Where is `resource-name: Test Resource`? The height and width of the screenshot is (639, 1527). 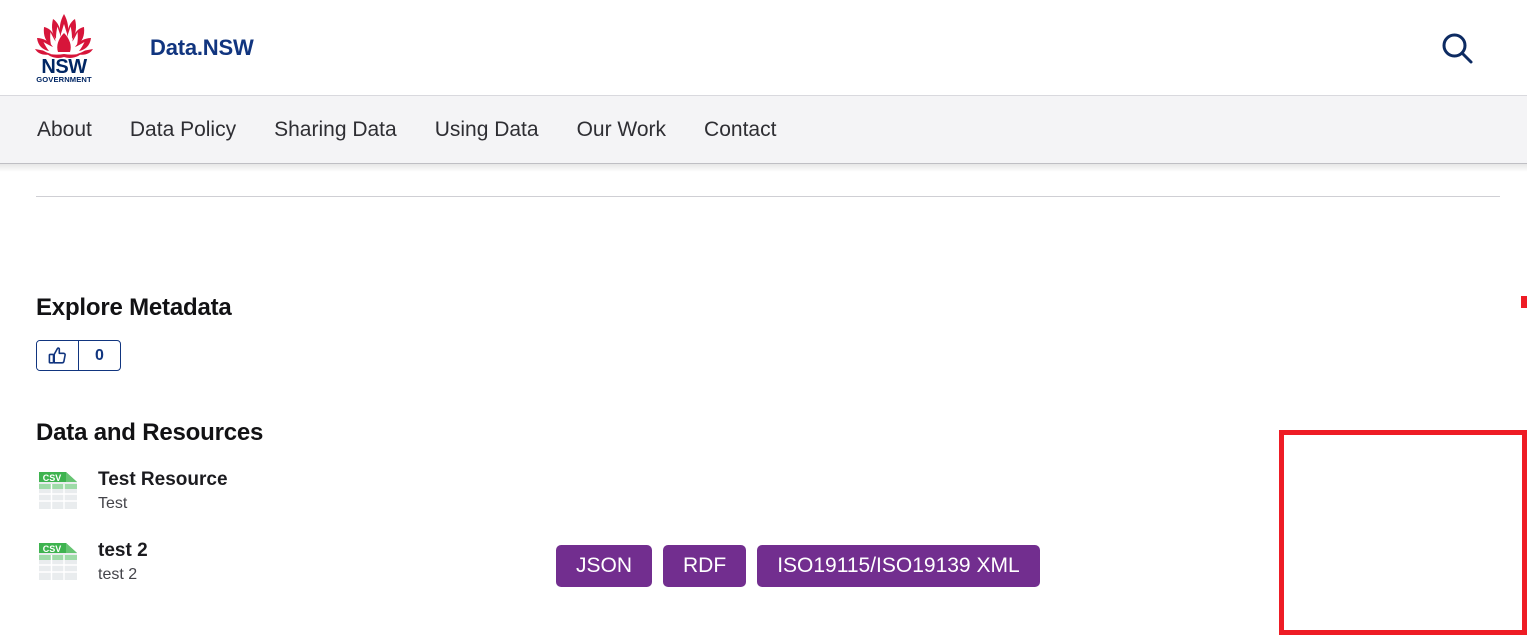 resource-name: Test Resource is located at coordinates (163, 479).